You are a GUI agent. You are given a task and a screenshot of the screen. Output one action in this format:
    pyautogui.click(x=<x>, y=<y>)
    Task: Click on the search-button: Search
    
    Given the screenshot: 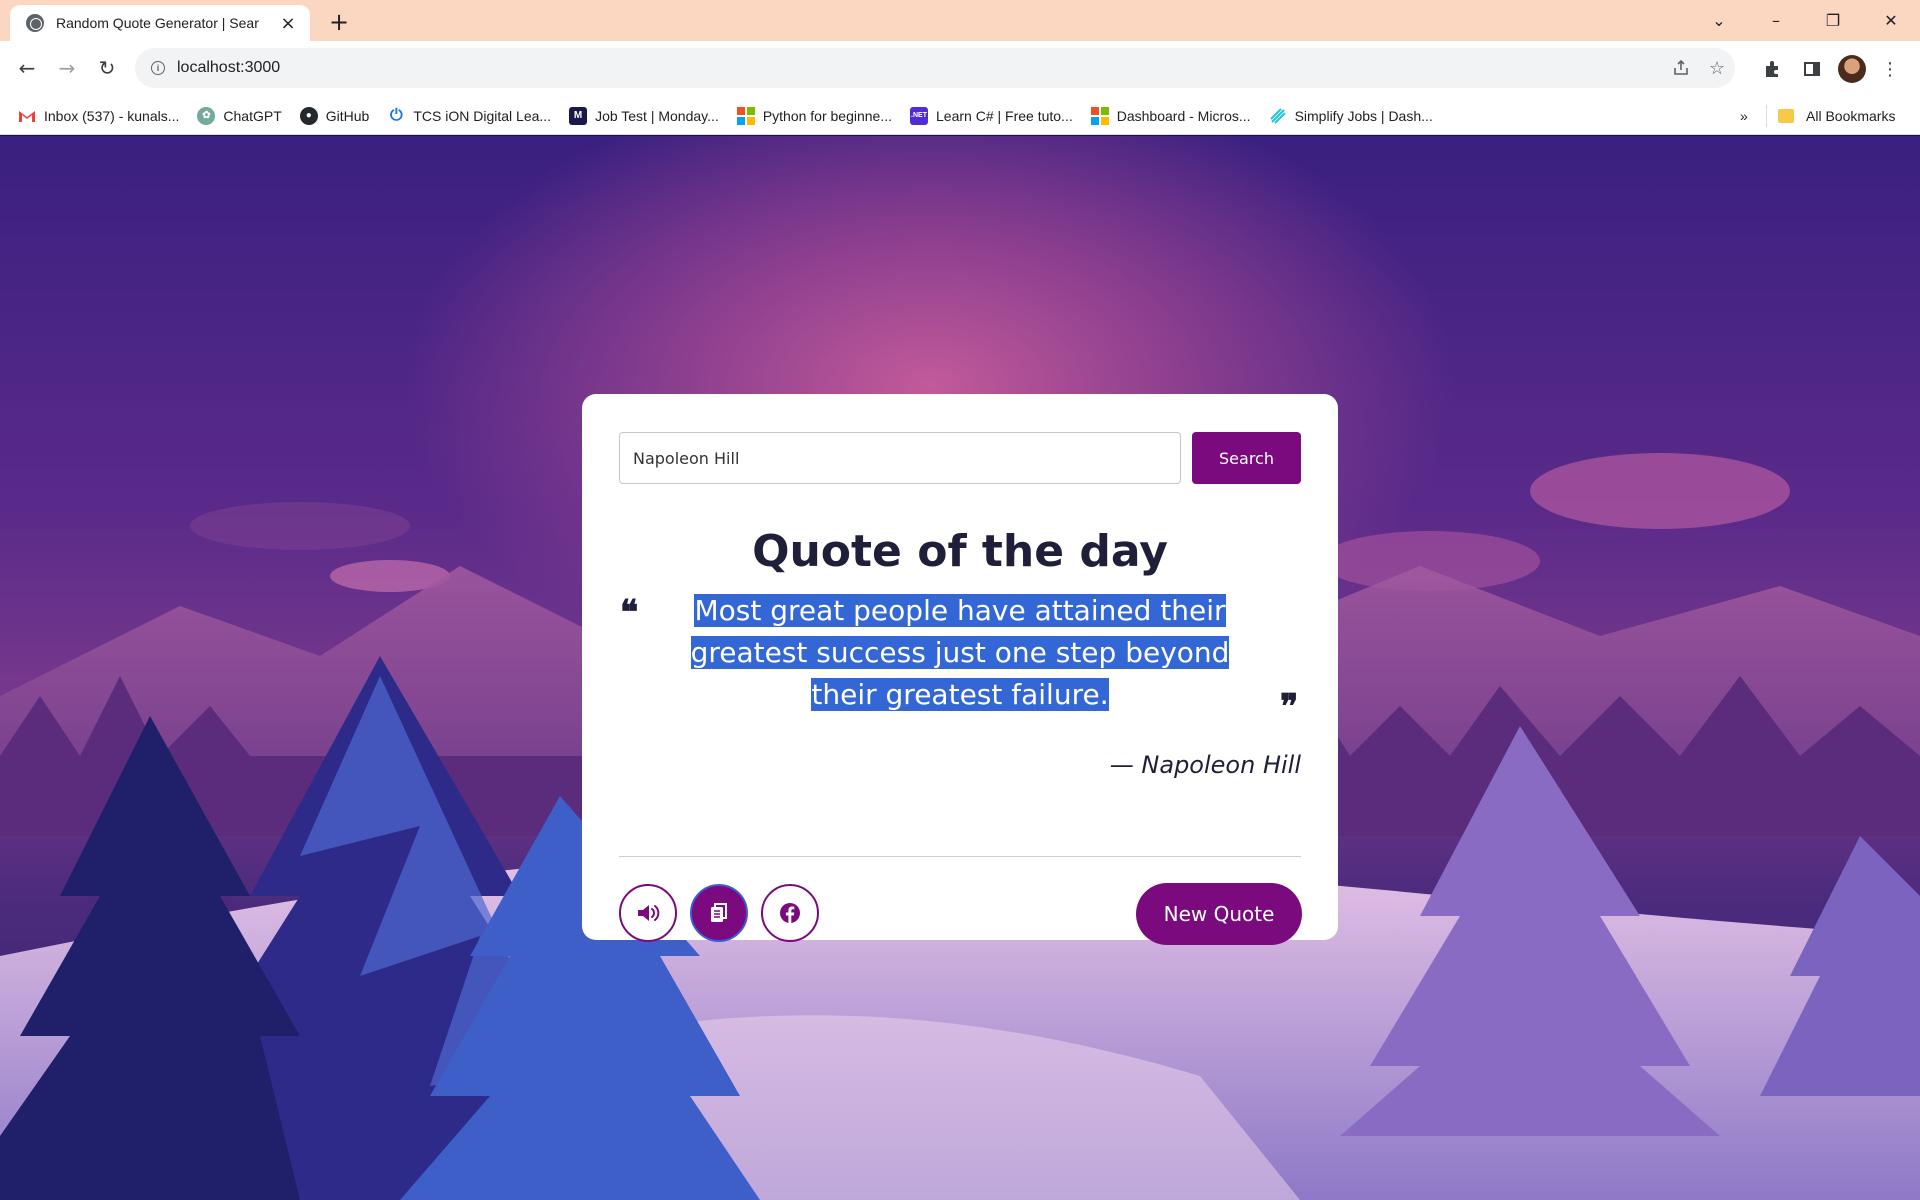 What is the action you would take?
    pyautogui.click(x=1246, y=458)
    